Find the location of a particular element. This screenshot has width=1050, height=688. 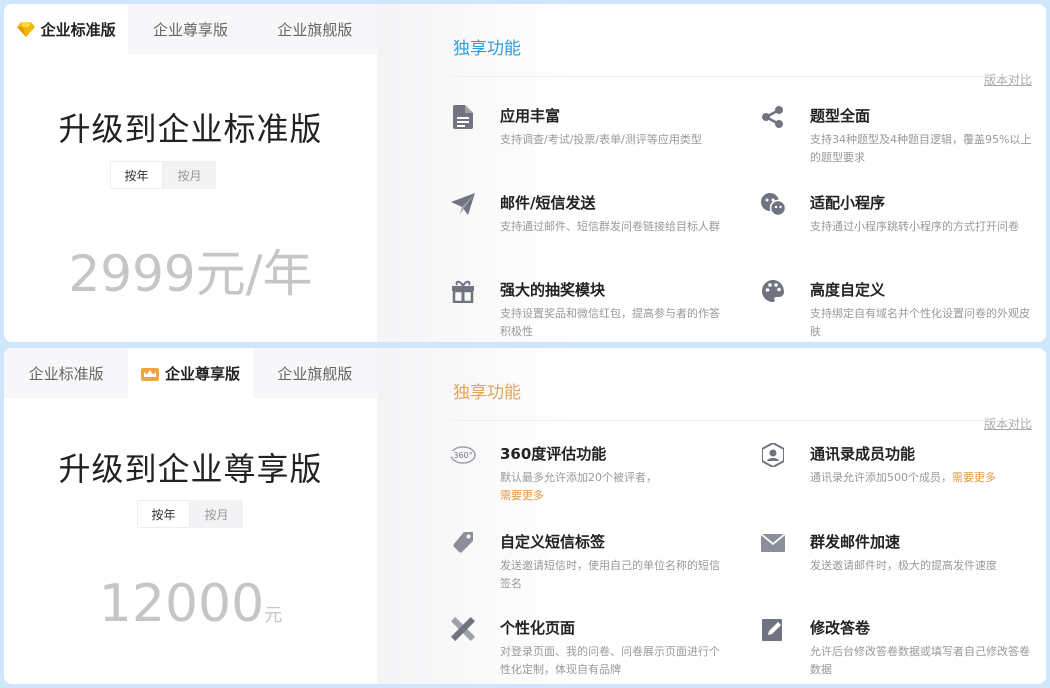

feature-item: 360° 360度评估功能 默认最多允许添加20个被评者， 需要更多 is located at coordinates (590, 474).